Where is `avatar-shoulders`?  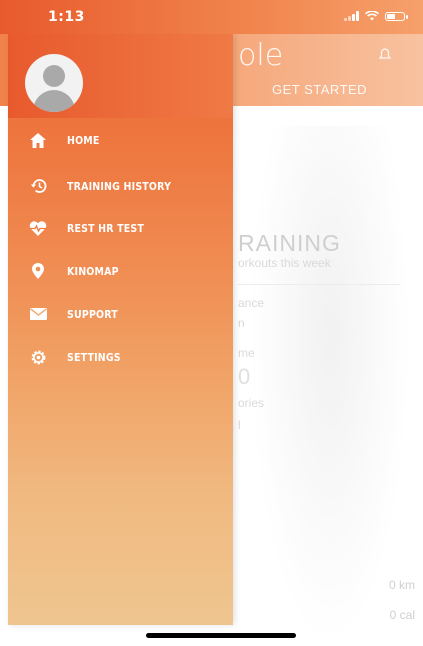 avatar-shoulders is located at coordinates (54, 101).